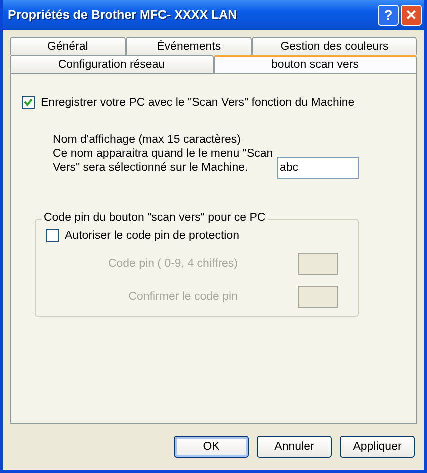  I want to click on tab: bouton scan vers, so click(315, 64).